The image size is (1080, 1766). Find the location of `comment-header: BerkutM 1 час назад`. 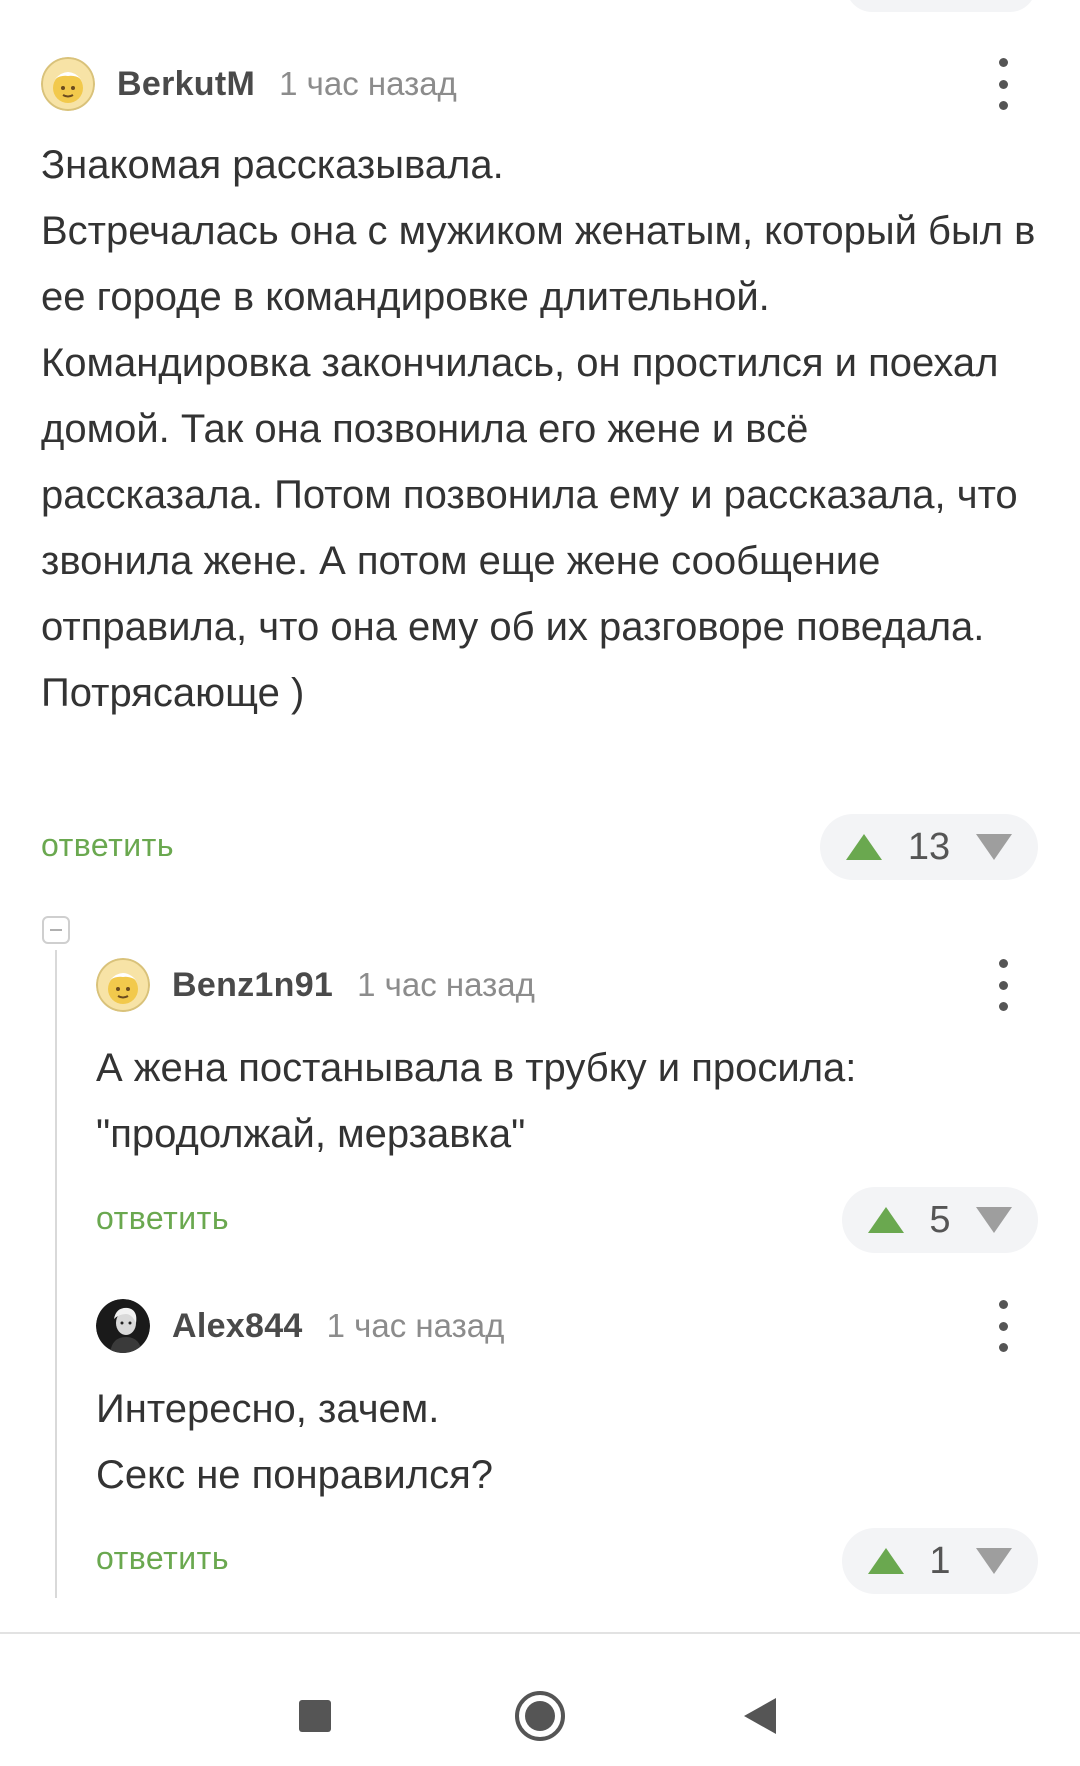

comment-header: BerkutM 1 час назад is located at coordinates (249, 84).